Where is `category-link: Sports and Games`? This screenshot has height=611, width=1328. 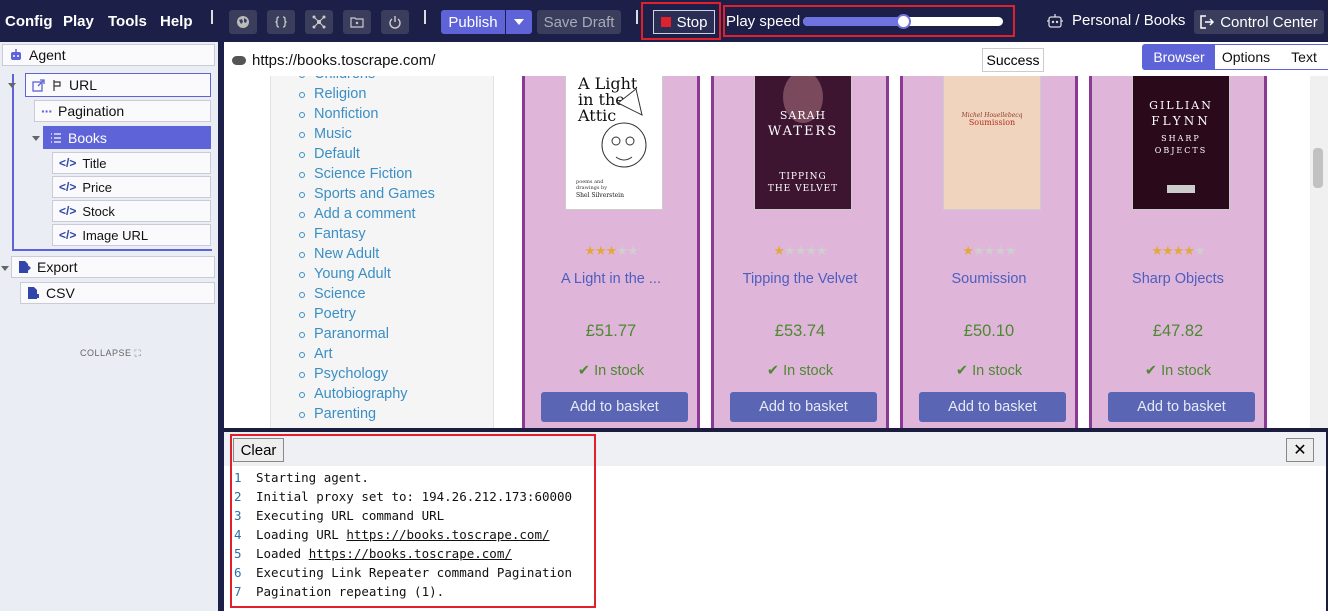 category-link: Sports and Games is located at coordinates (367, 194).